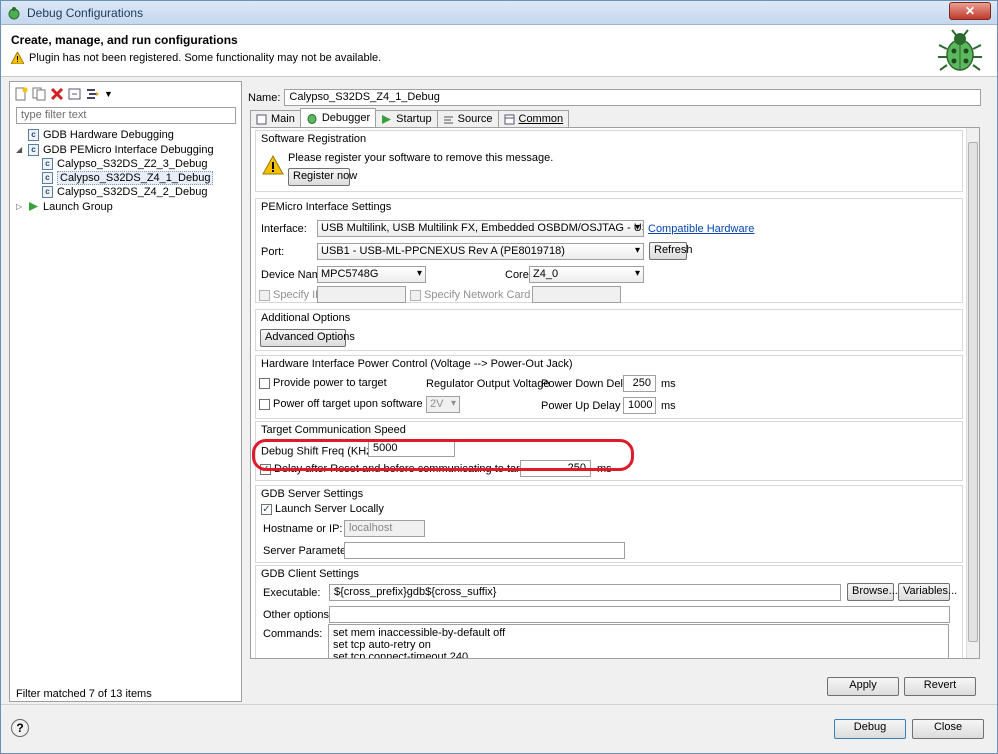 Image resolution: width=998 pixels, height=754 pixels. What do you see at coordinates (346, 118) in the screenshot?
I see `tab-label: Debugger` at bounding box center [346, 118].